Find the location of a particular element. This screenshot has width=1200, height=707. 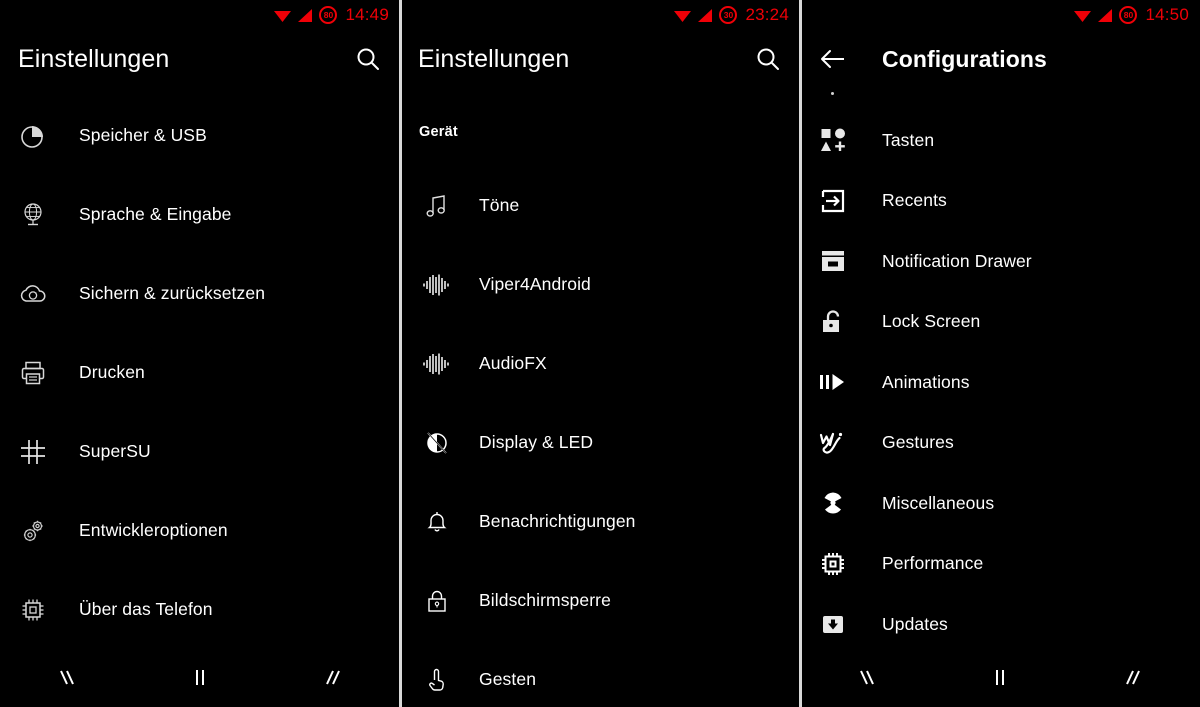

list-item-label: Töne is located at coordinates (499, 205).